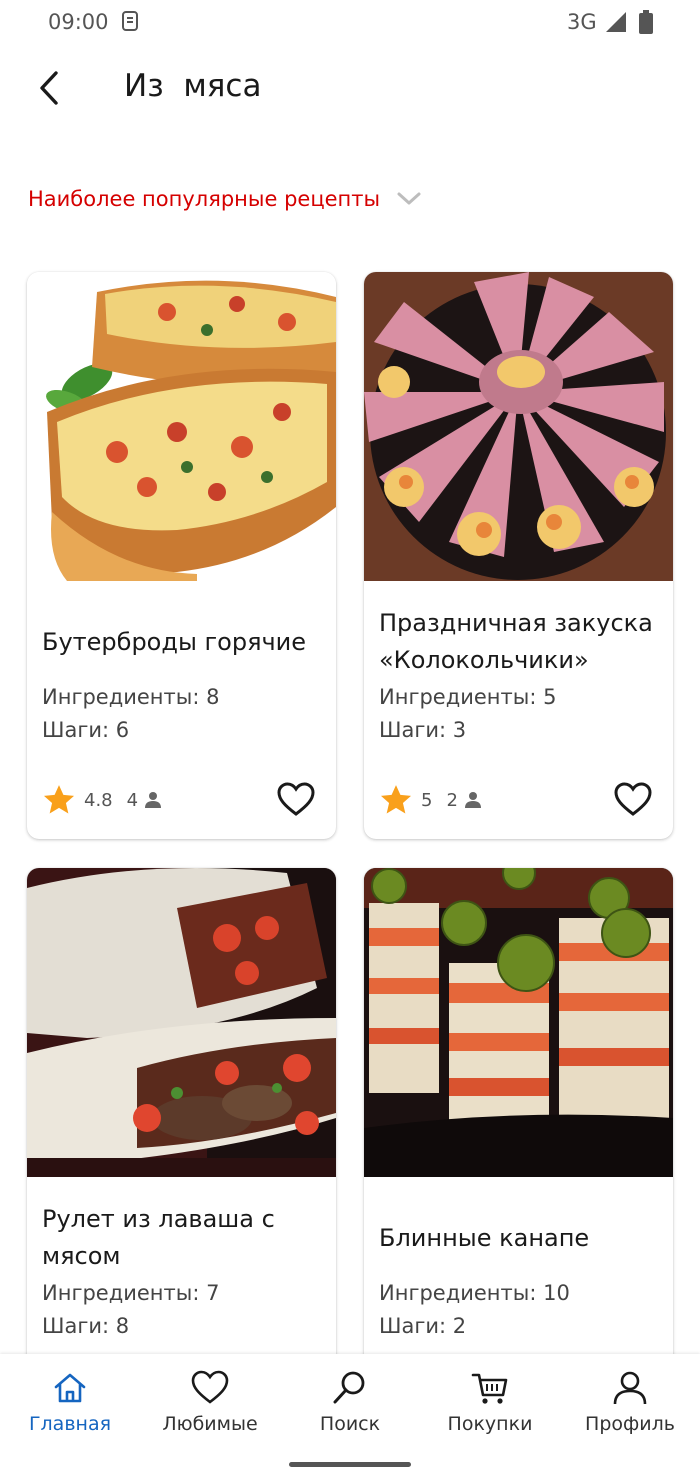 The height and width of the screenshot is (1478, 700). Describe the element at coordinates (131, 1293) in the screenshot. I see `ingredients-count: Ингредиенты: 7` at that location.